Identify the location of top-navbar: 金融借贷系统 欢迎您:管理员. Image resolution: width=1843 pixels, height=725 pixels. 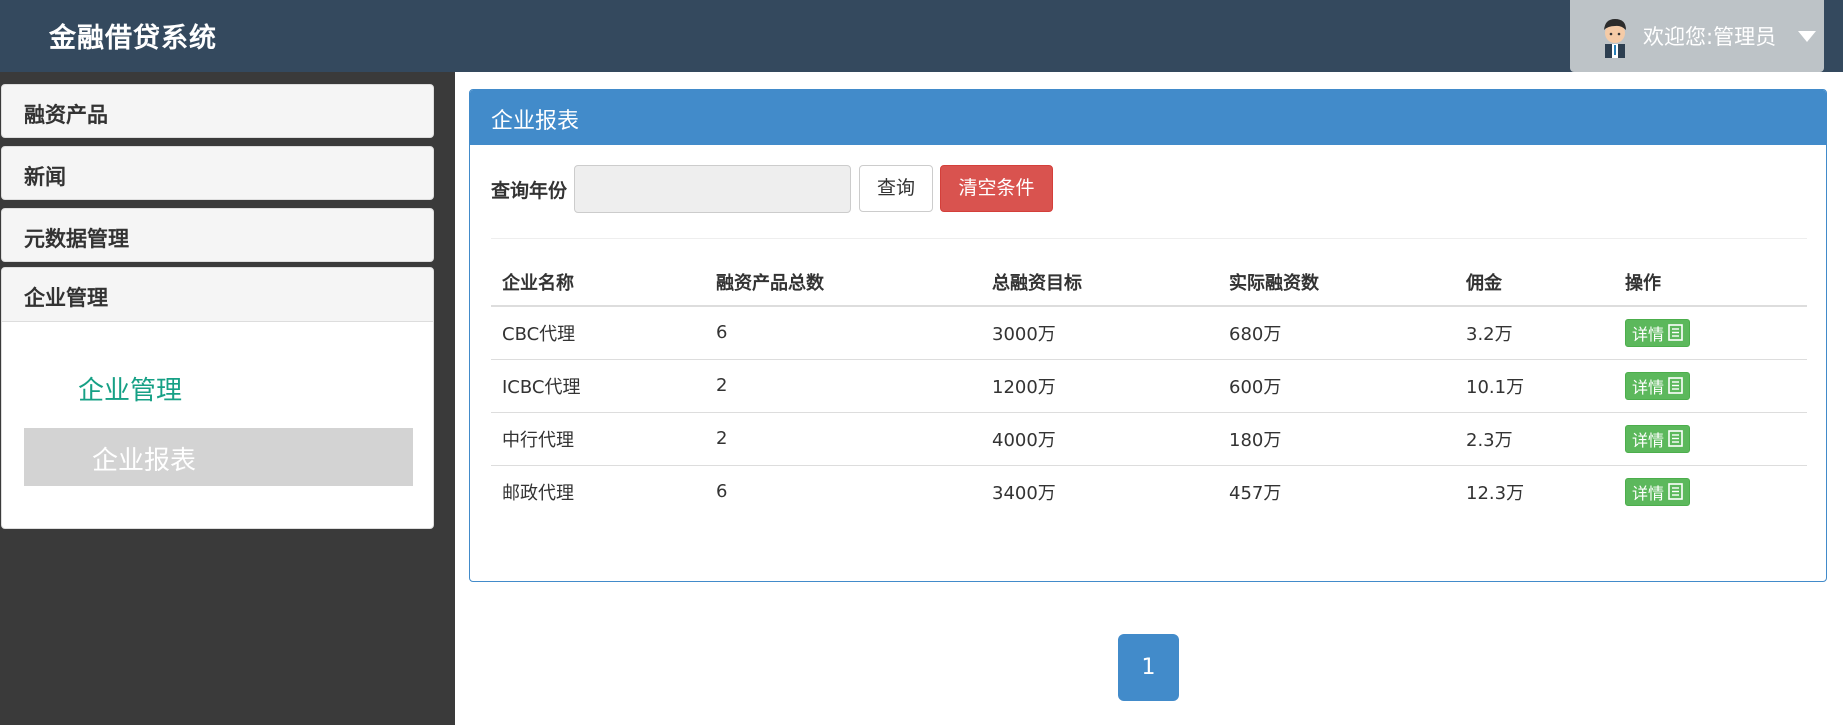
(921, 36).